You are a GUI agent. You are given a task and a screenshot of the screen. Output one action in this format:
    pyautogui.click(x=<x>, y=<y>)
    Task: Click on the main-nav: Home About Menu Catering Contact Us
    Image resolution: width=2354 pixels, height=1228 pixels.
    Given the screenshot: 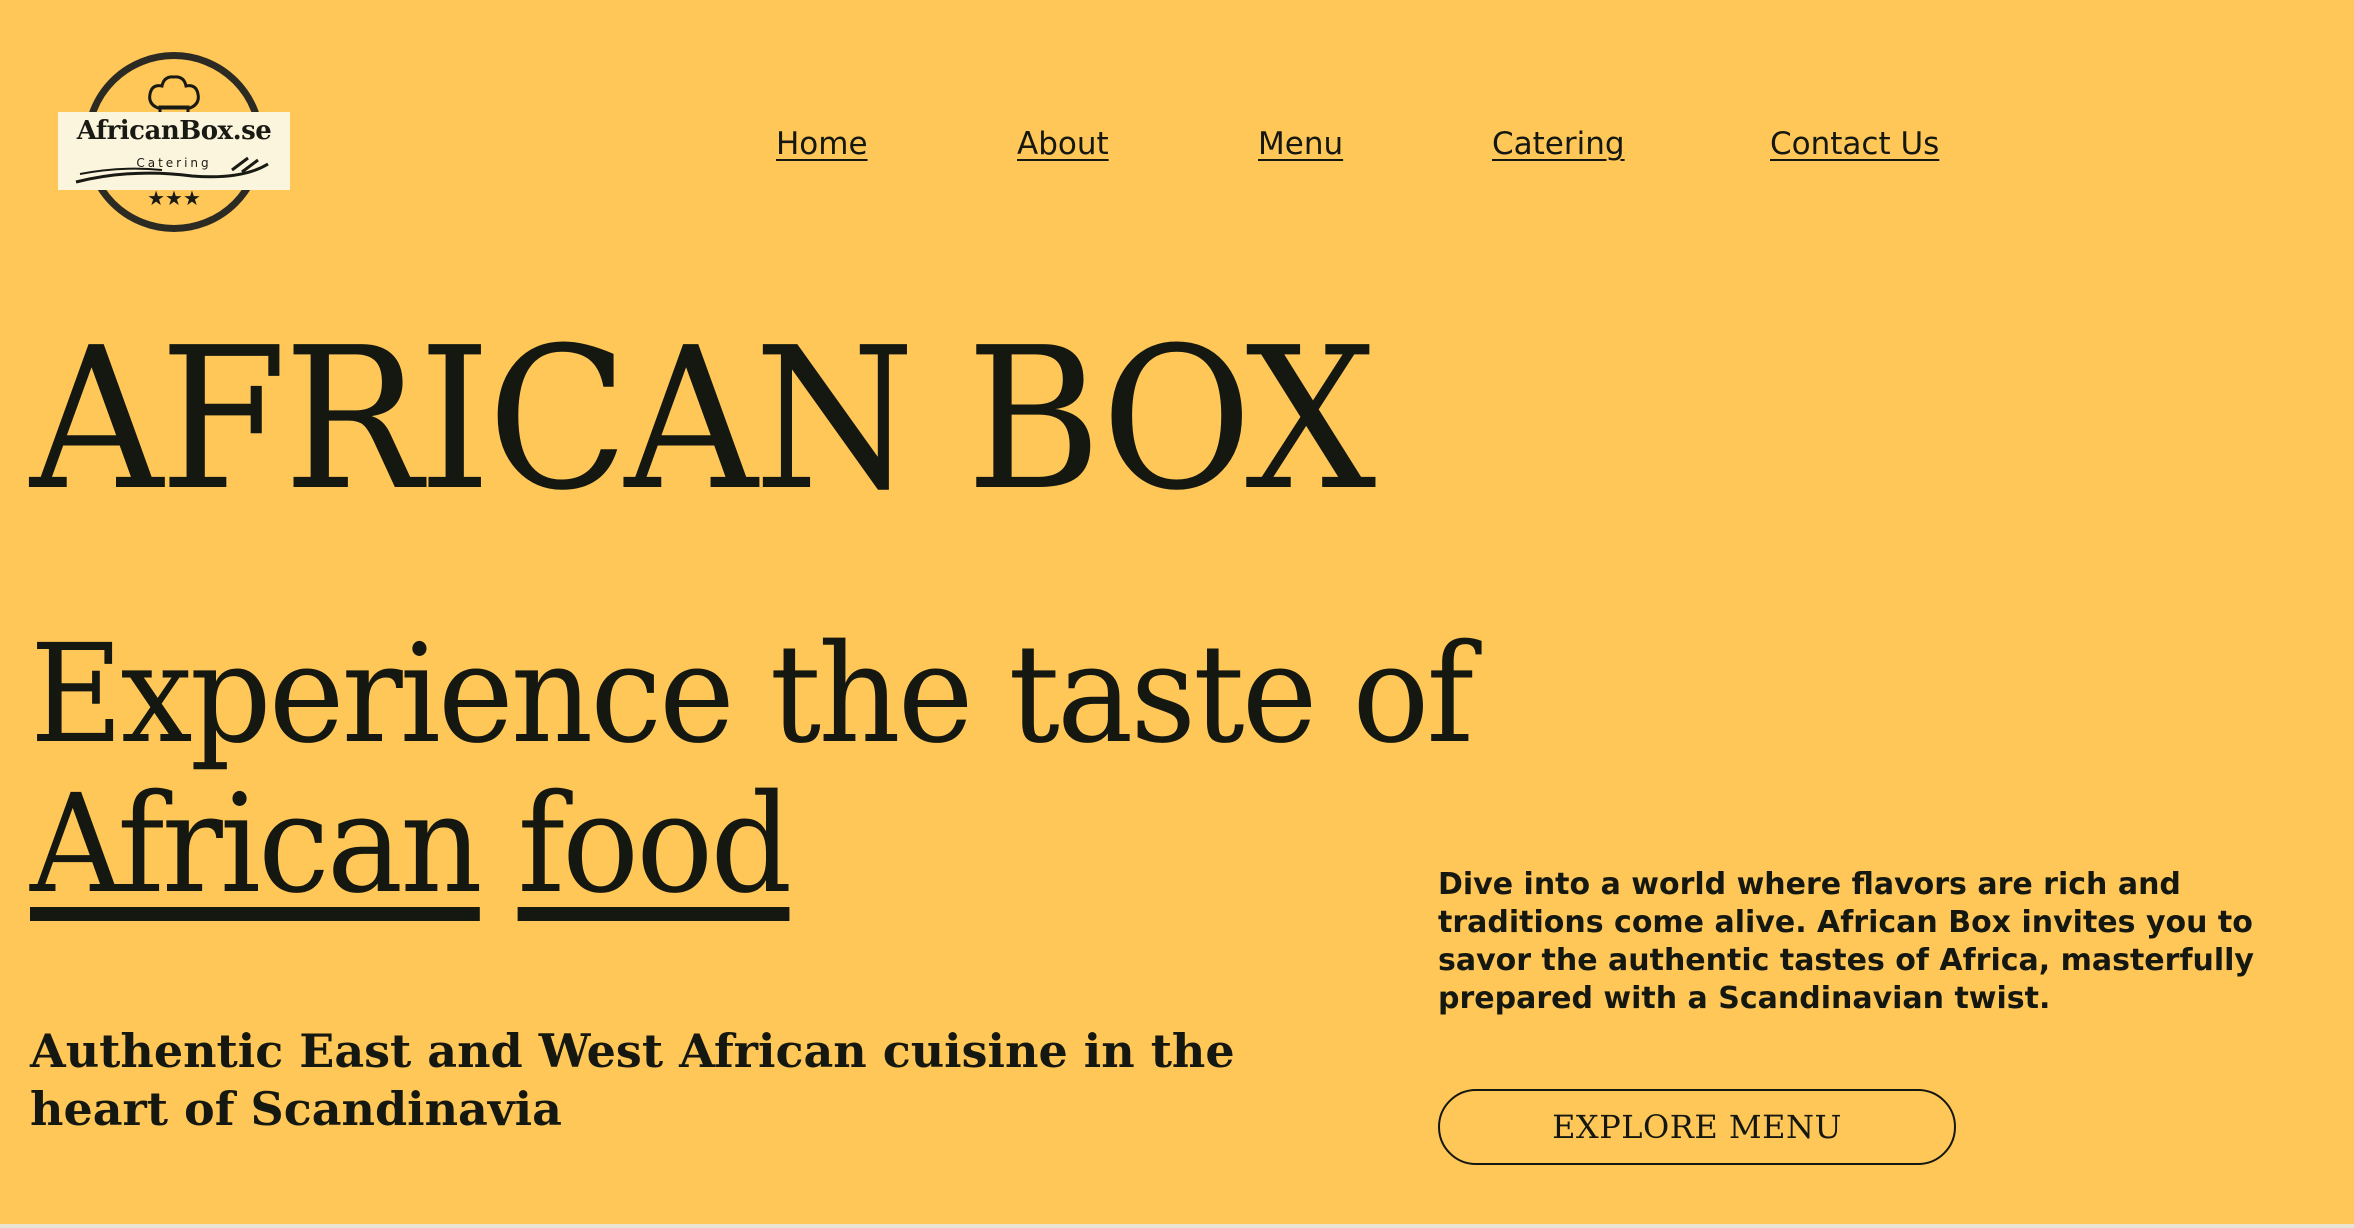 What is the action you would take?
    pyautogui.click(x=1177, y=148)
    